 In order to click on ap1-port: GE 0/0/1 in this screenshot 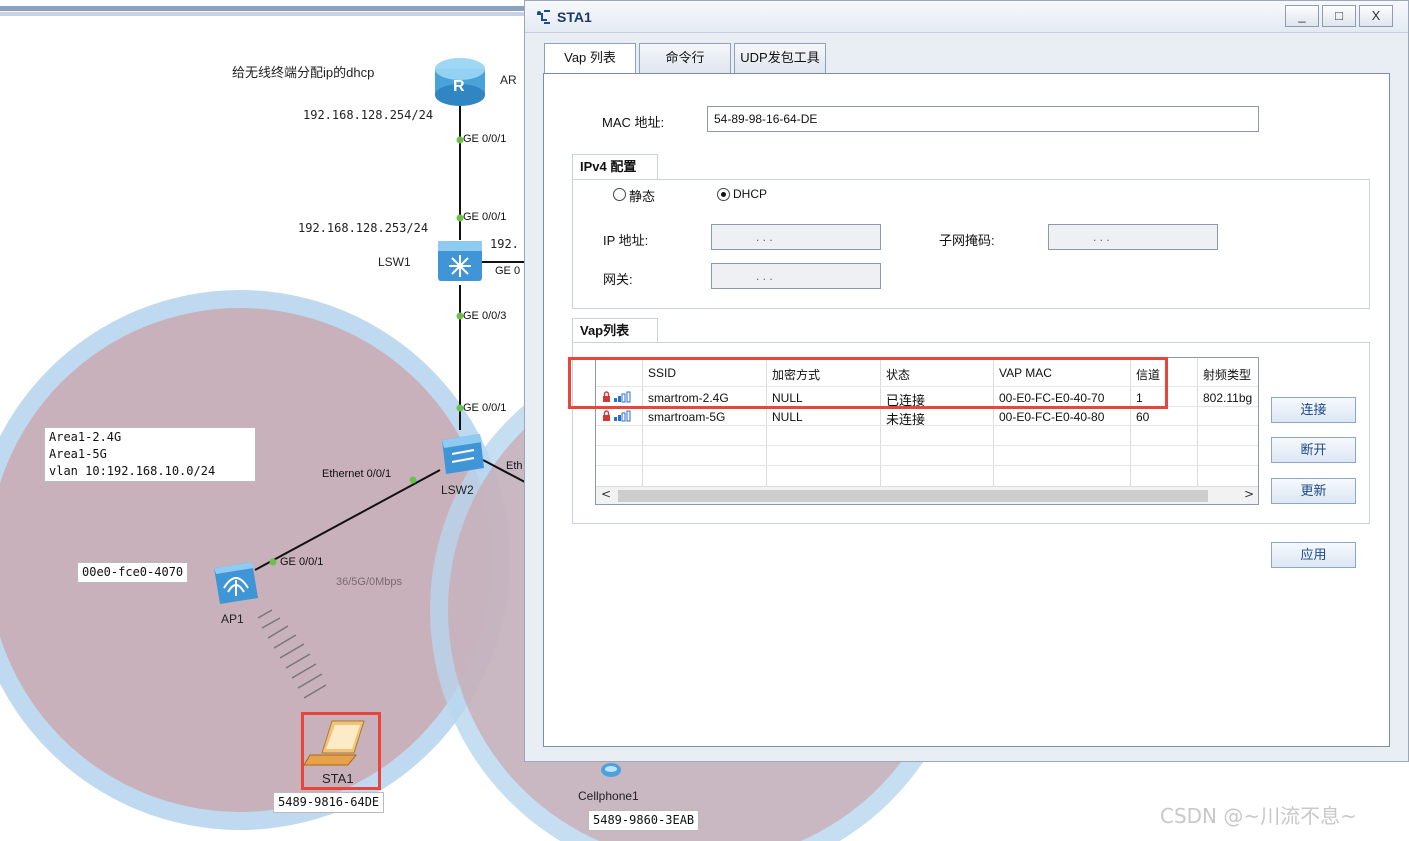, I will do `click(302, 562)`.